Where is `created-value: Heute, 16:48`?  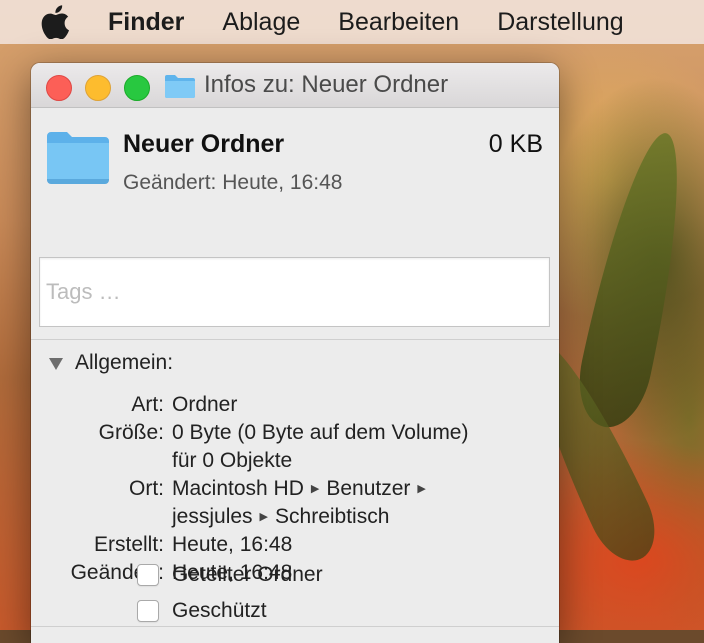 created-value: Heute, 16:48 is located at coordinates (232, 544).